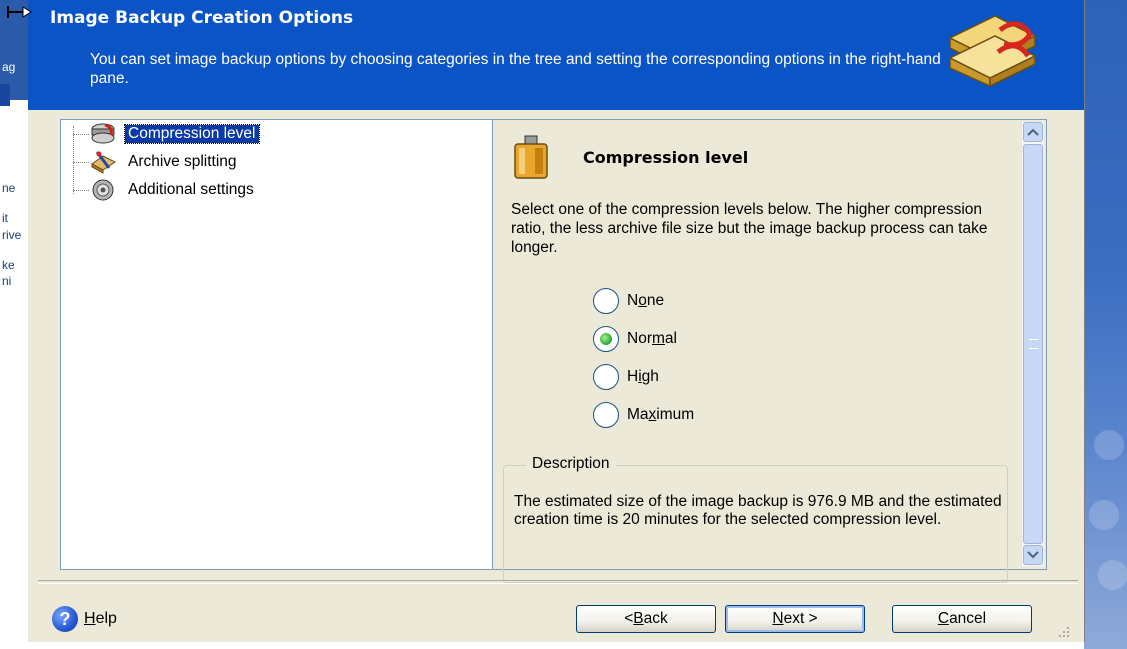  What do you see at coordinates (182, 161) in the screenshot?
I see `tree-item-label: Archive splitting` at bounding box center [182, 161].